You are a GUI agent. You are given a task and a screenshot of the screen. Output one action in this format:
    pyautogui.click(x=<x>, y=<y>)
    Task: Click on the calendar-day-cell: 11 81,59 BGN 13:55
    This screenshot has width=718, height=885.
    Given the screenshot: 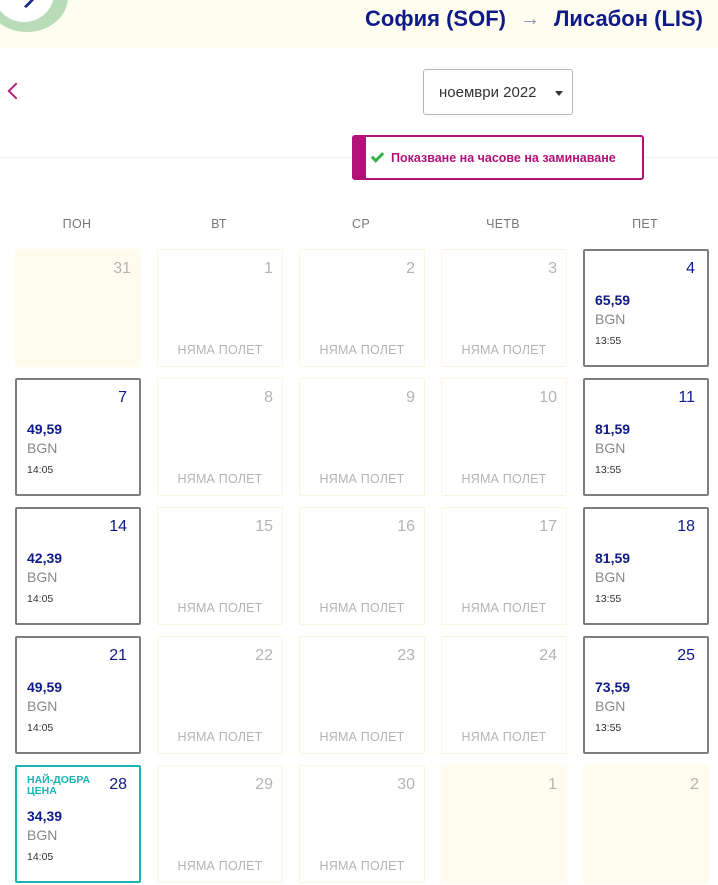 What is the action you would take?
    pyautogui.click(x=646, y=437)
    